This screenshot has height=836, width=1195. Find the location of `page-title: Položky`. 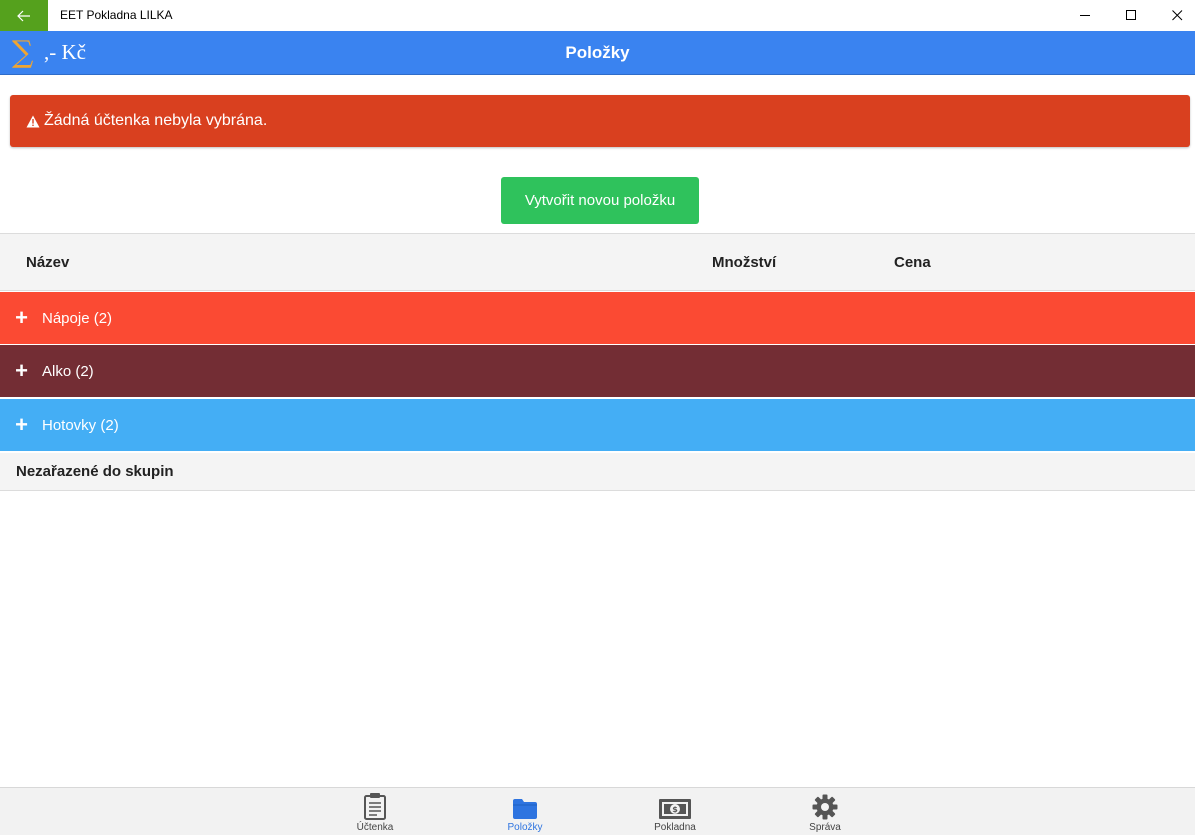

page-title: Položky is located at coordinates (597, 52).